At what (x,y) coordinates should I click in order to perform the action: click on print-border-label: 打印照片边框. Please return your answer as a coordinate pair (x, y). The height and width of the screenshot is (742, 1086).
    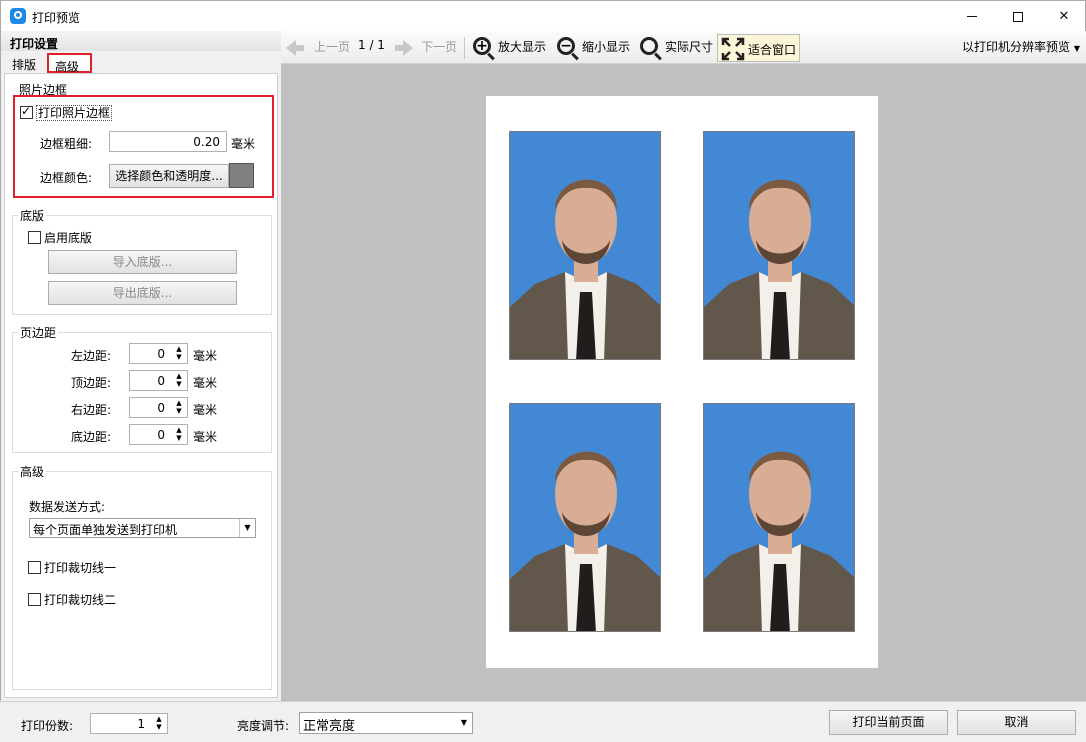
    Looking at the image, I should click on (74, 113).